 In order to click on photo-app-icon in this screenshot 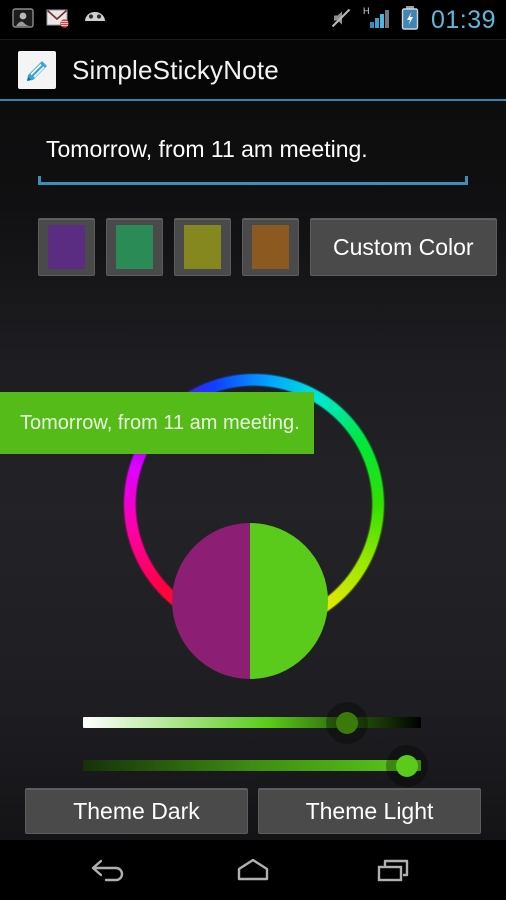, I will do `click(23, 20)`.